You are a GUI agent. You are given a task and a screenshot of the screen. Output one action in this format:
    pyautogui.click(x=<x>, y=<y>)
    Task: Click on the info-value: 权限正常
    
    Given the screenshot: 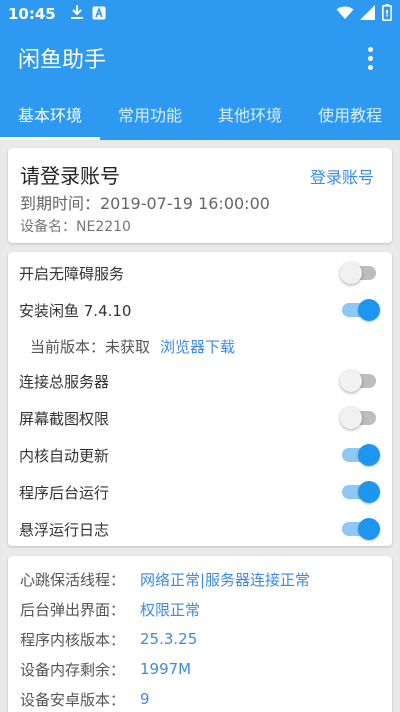 What is the action you would take?
    pyautogui.click(x=170, y=609)
    